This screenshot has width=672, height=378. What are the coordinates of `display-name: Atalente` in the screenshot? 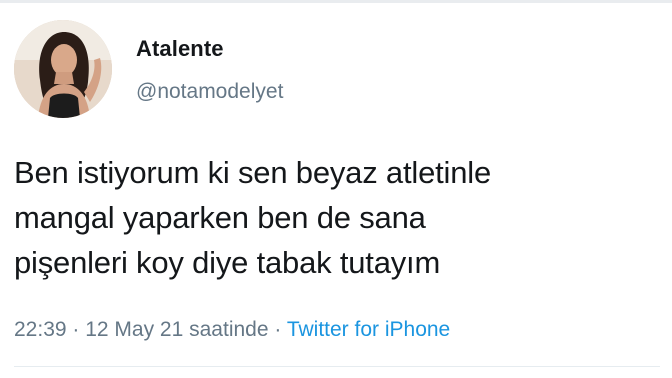 It's located at (180, 49).